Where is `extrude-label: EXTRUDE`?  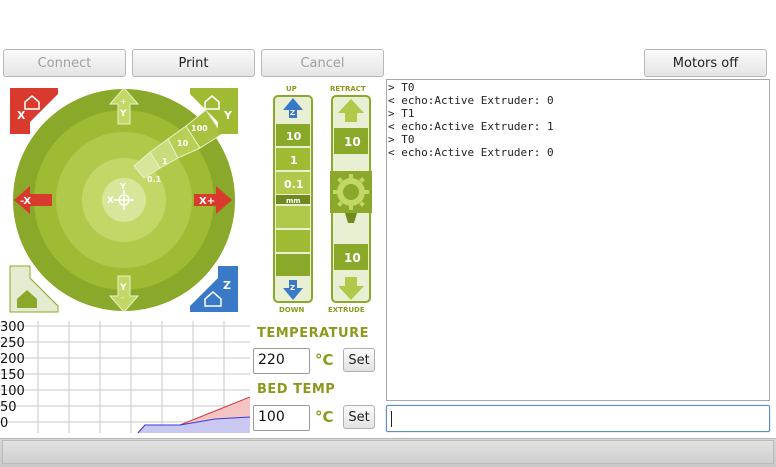 extrude-label: EXTRUDE is located at coordinates (346, 310).